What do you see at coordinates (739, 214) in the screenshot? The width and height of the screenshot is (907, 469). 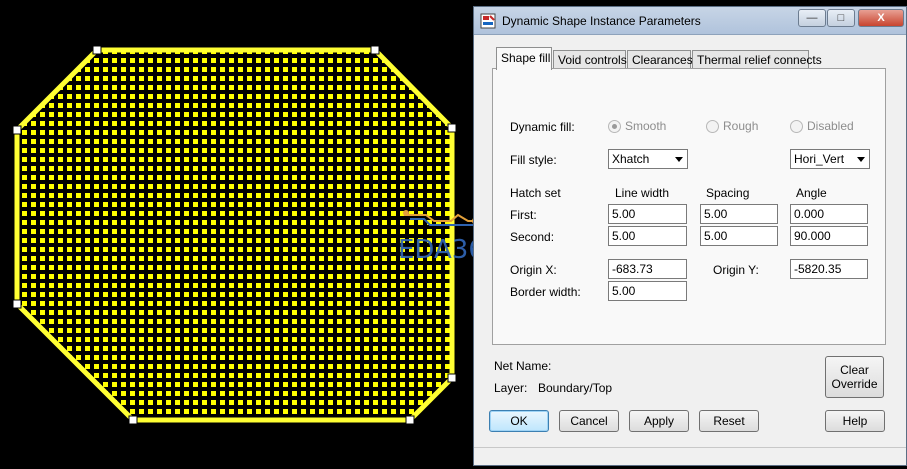 I see `first-spacing-input` at bounding box center [739, 214].